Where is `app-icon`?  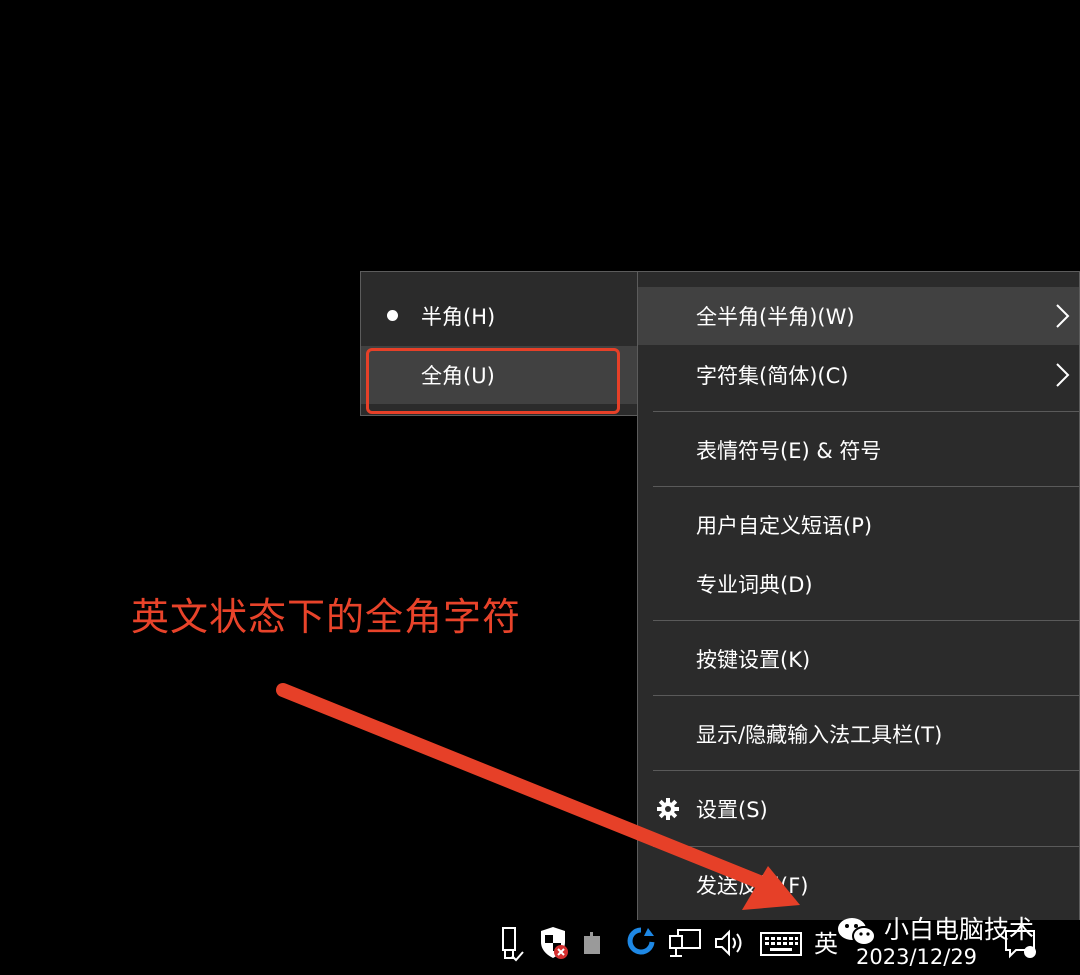
app-icon is located at coordinates (592, 943).